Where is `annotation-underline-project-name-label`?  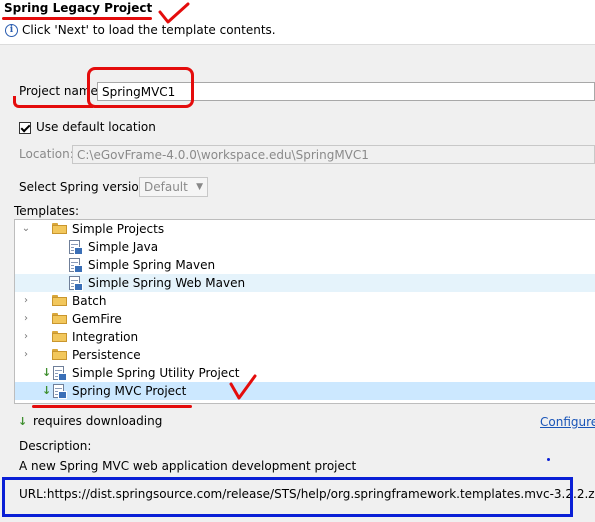 annotation-underline-project-name-label is located at coordinates (53, 102).